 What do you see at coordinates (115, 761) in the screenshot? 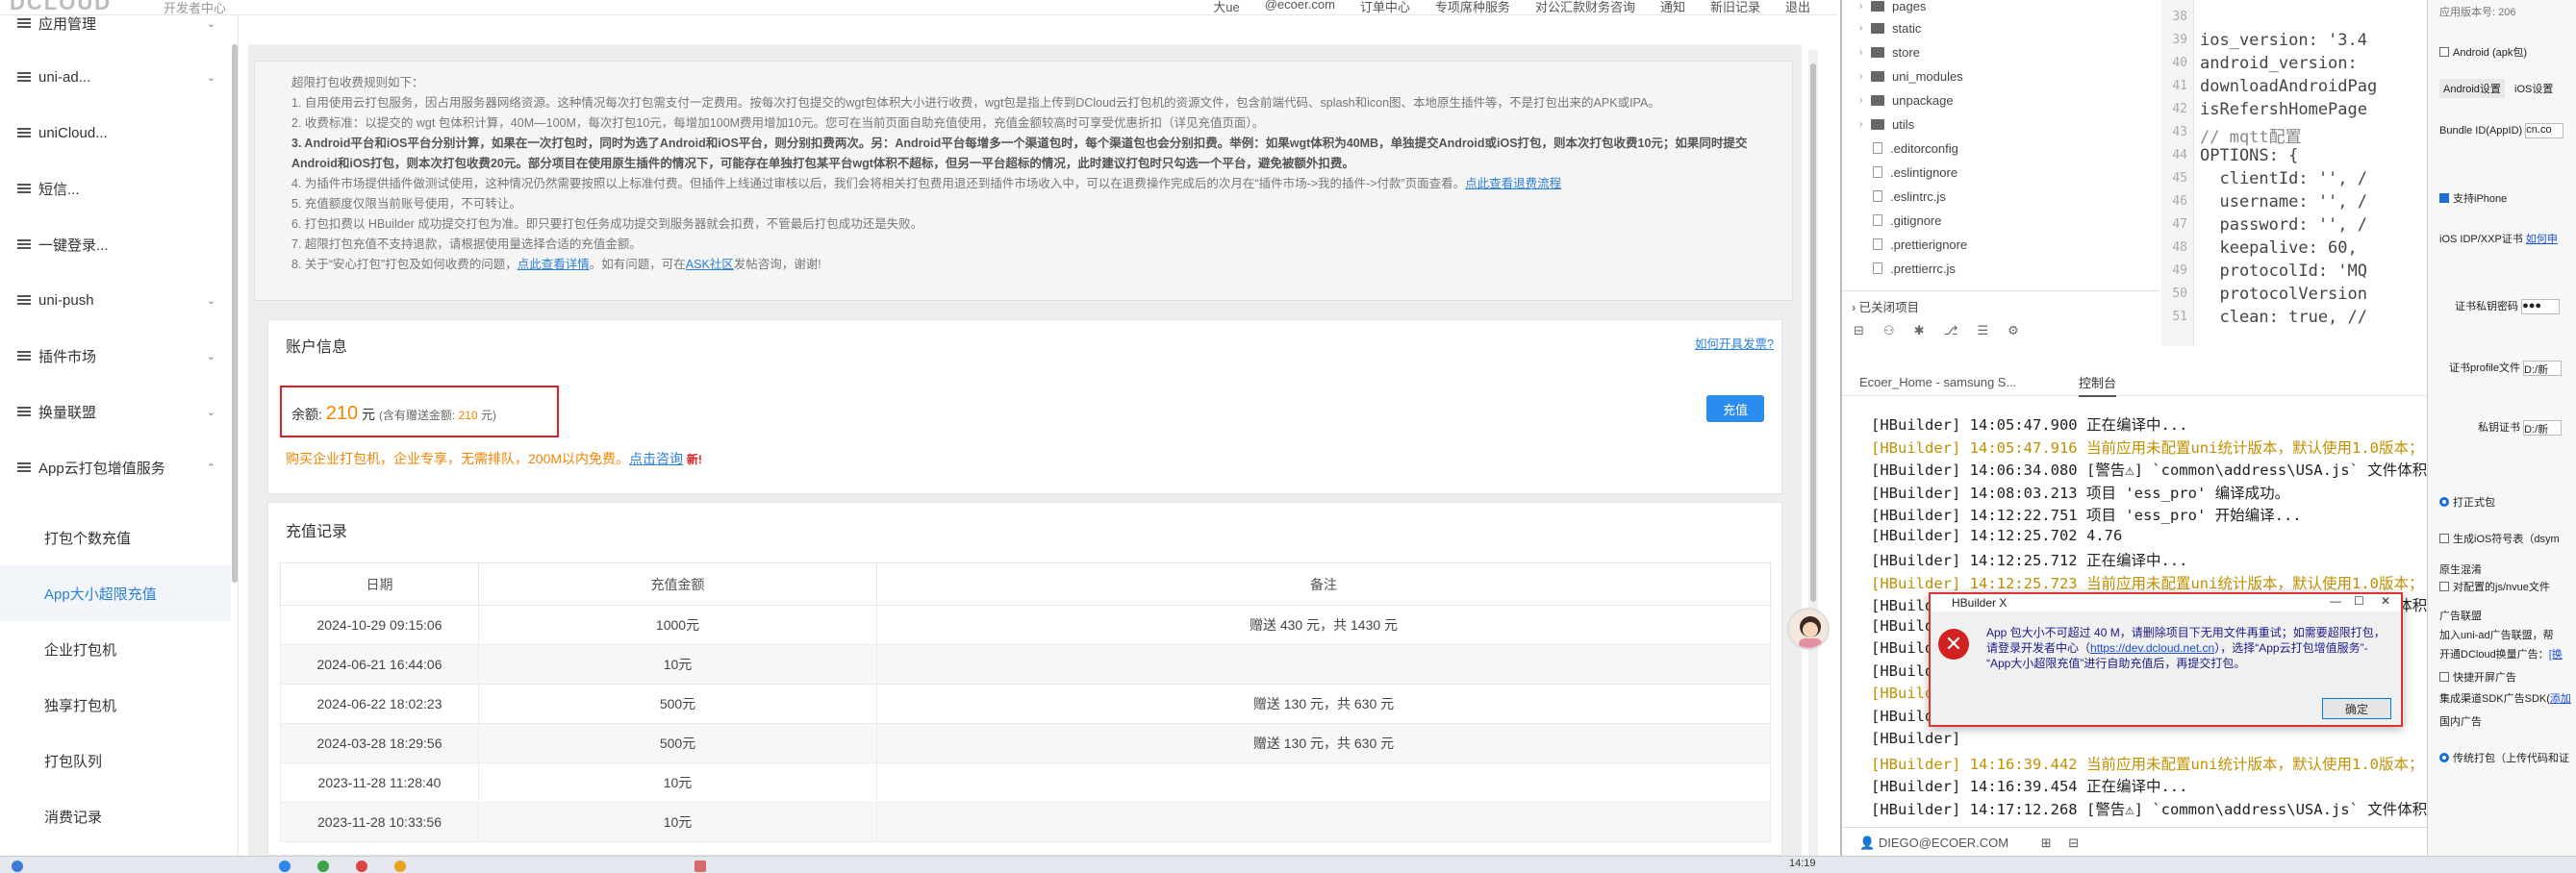
I see `sidebar-subitem-pack-queue: 打包队列` at bounding box center [115, 761].